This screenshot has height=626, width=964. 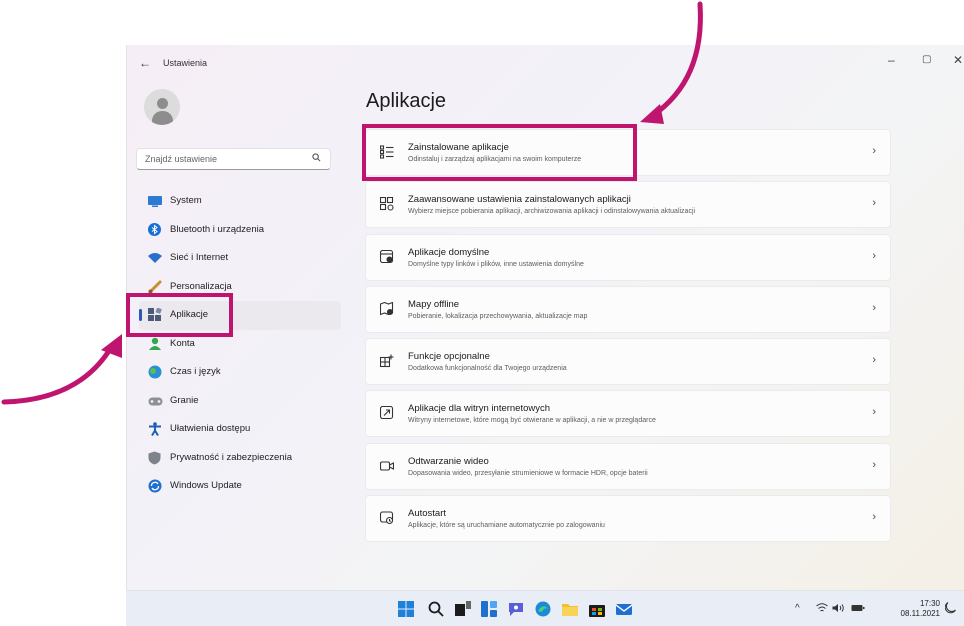 I want to click on arrowhead-down, so click(x=652, y=114).